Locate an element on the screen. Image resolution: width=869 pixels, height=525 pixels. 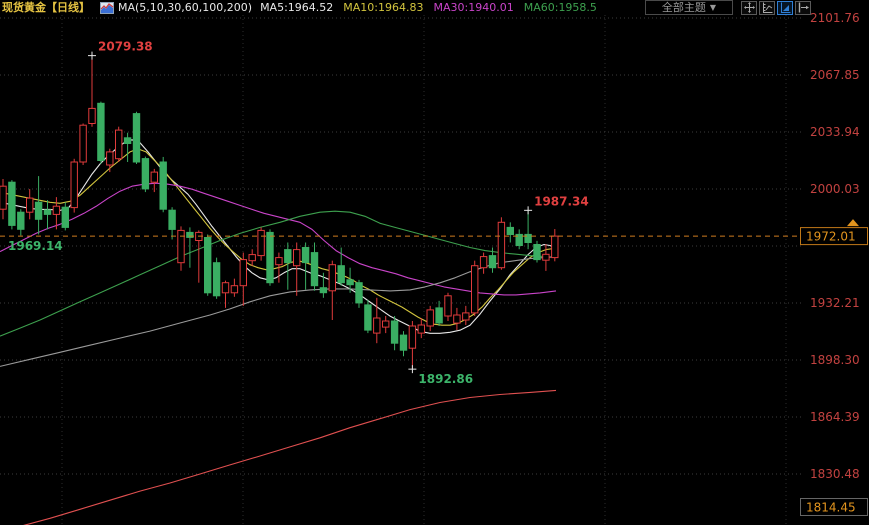
y-axis-label: 2067.85 is located at coordinates (835, 75).